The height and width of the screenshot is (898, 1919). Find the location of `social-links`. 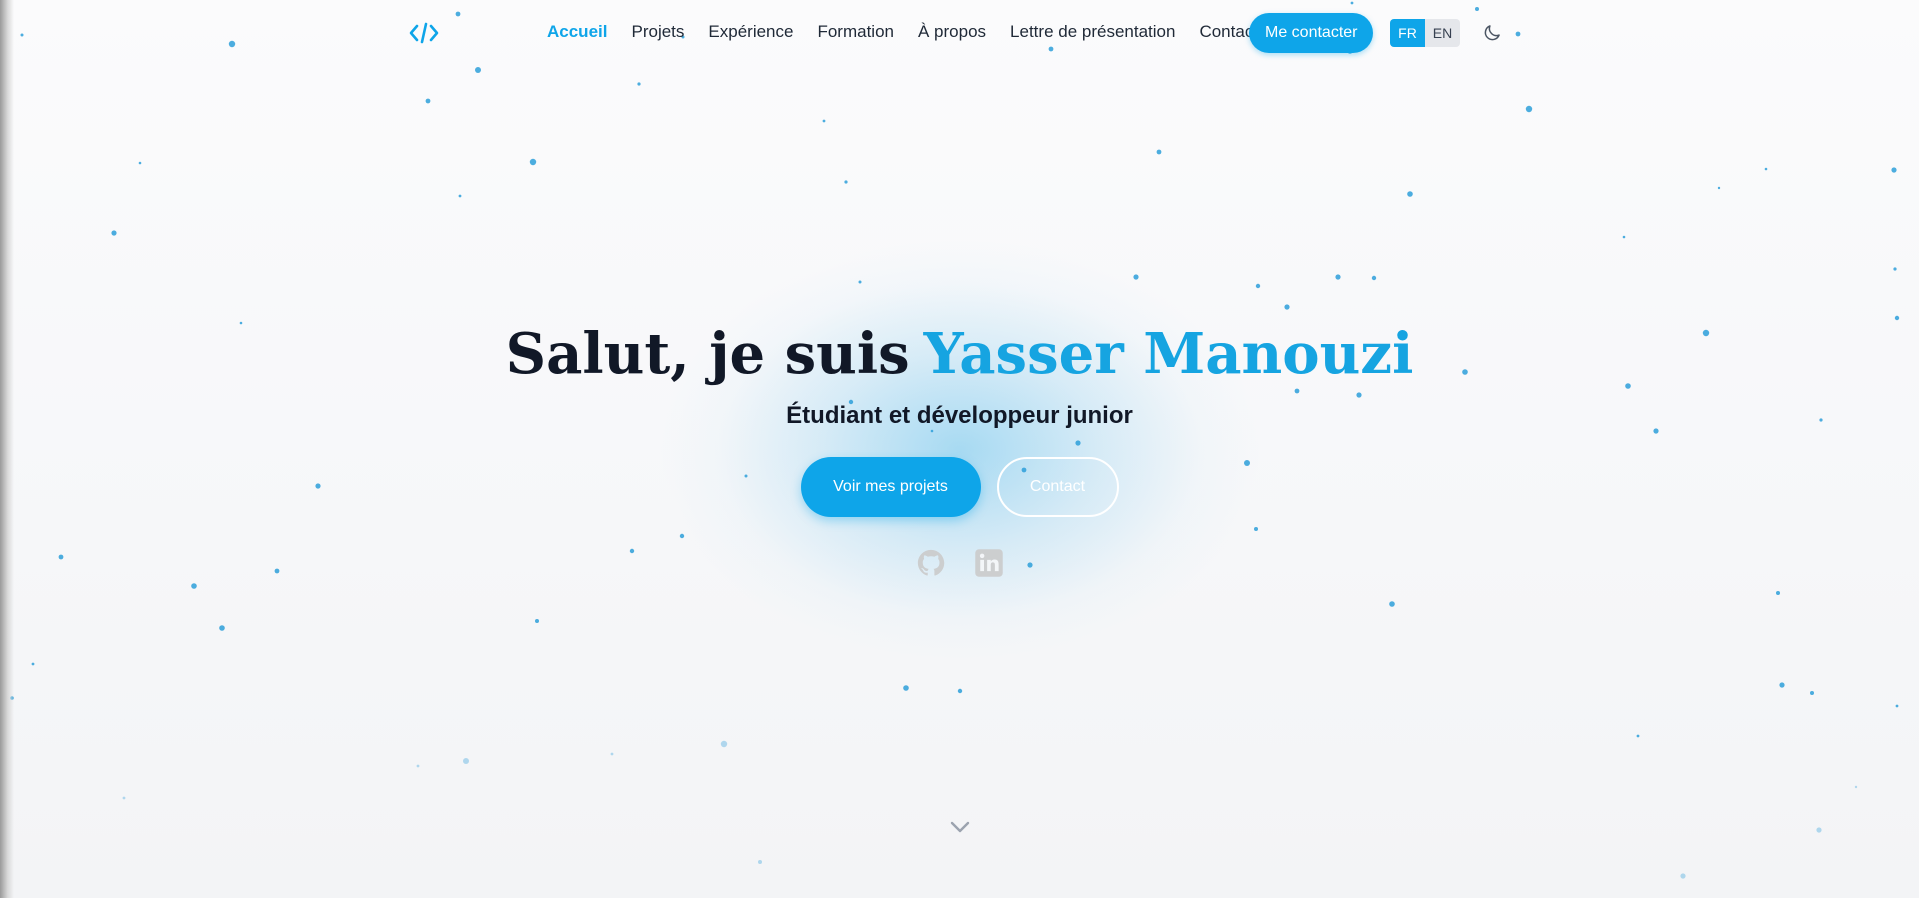

social-links is located at coordinates (959, 563).